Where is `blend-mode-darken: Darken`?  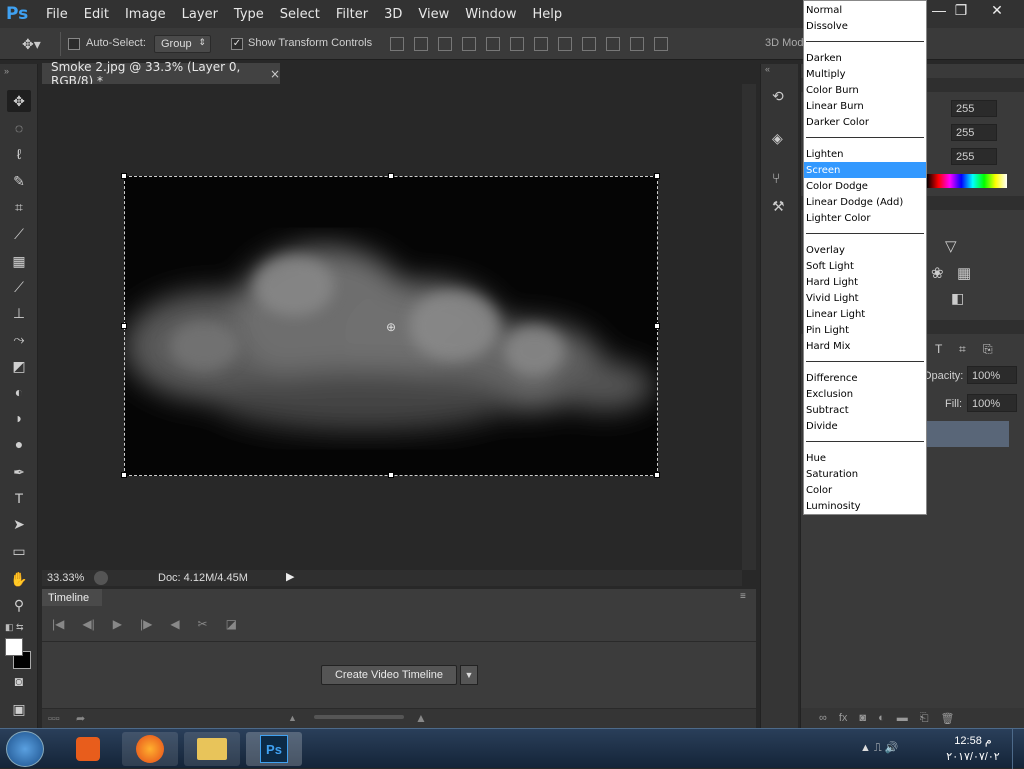 blend-mode-darken: Darken is located at coordinates (865, 58).